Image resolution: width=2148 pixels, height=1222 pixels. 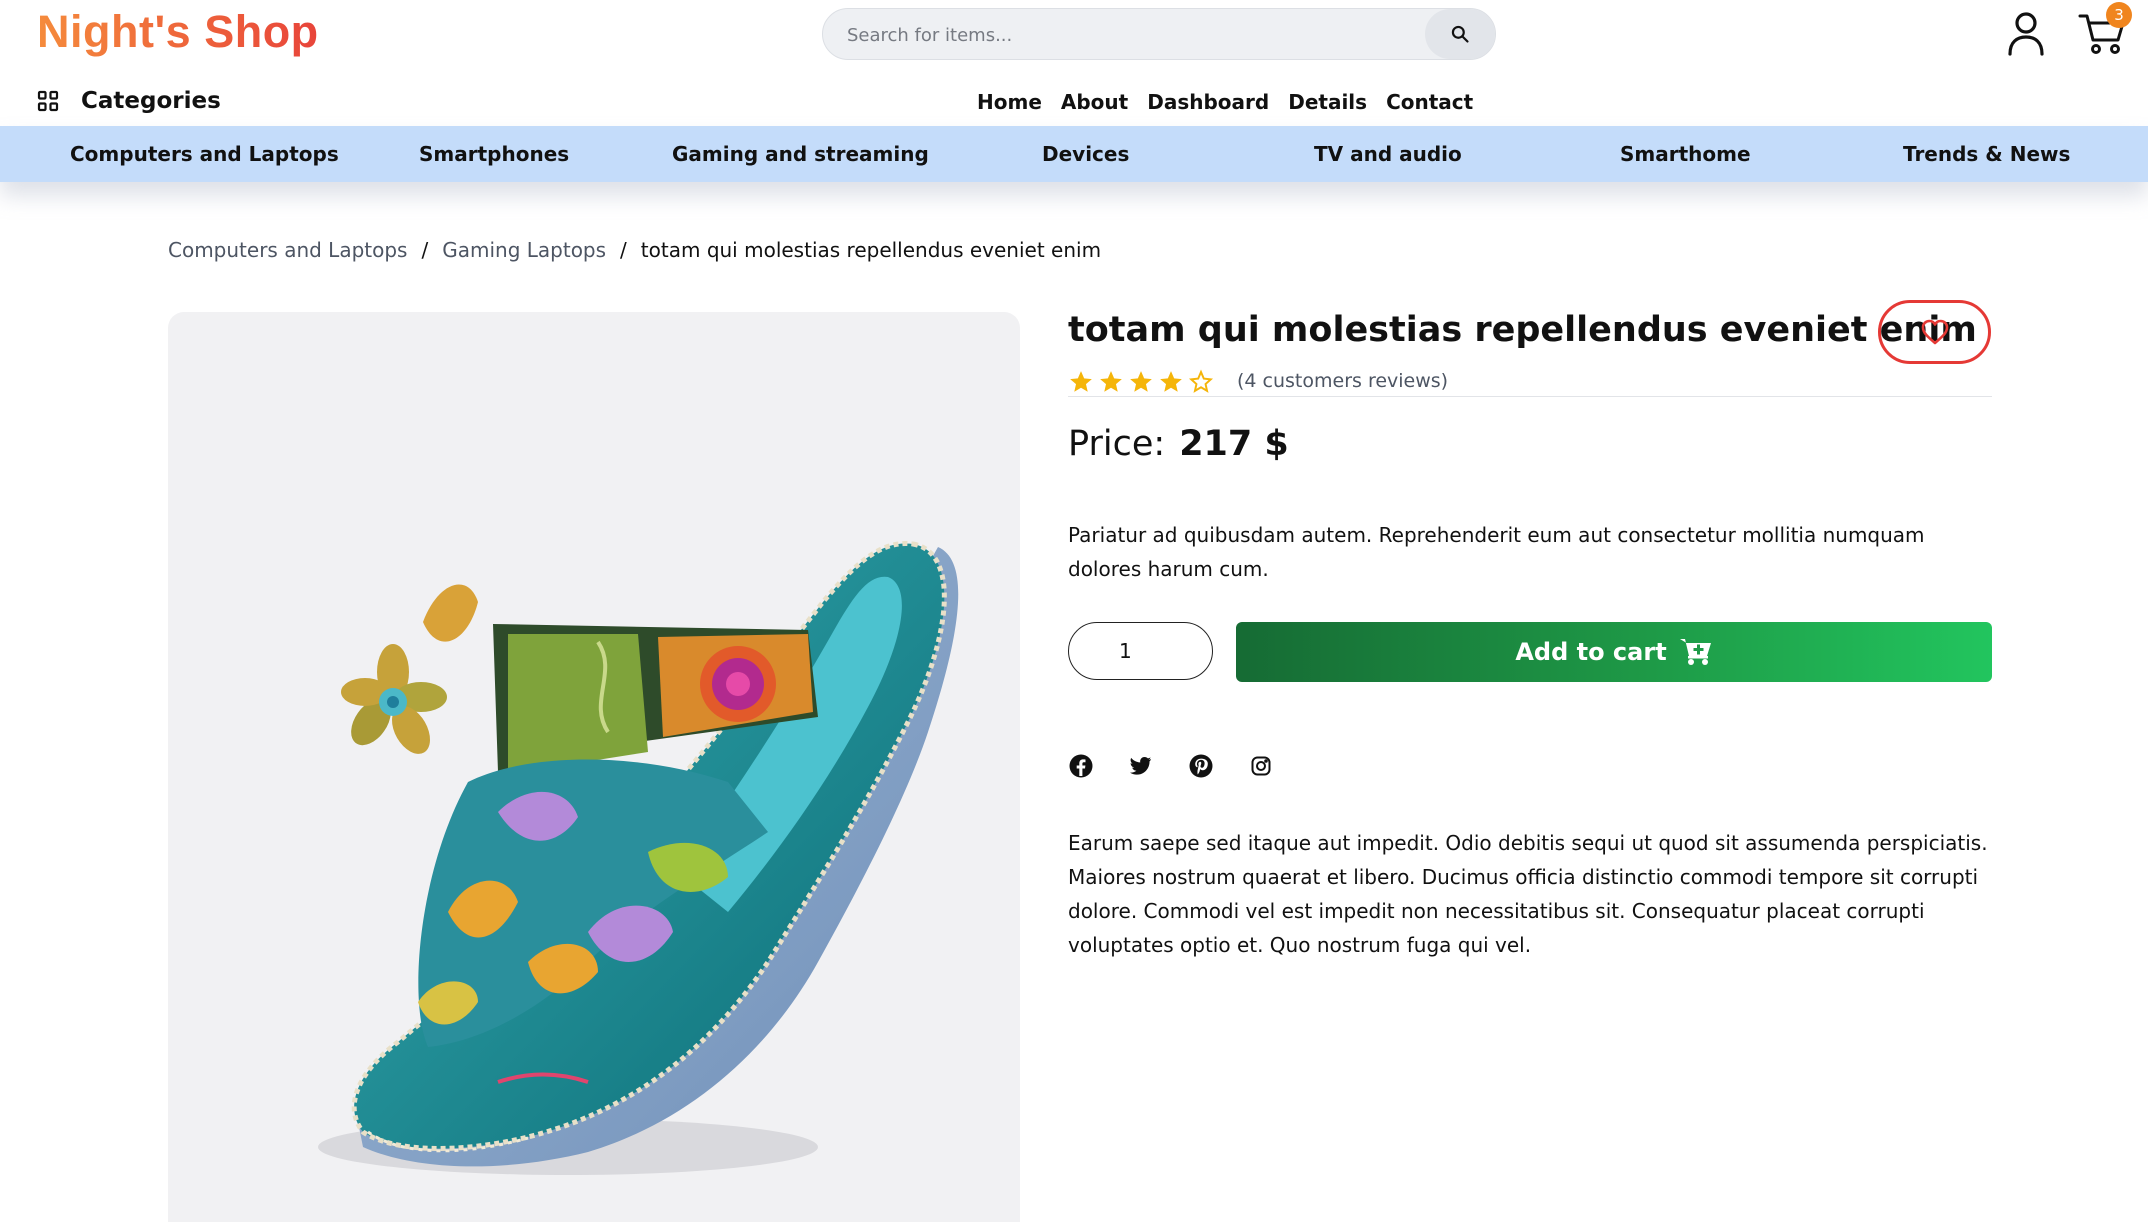 What do you see at coordinates (1201, 766) in the screenshot?
I see `pinterest-icon` at bounding box center [1201, 766].